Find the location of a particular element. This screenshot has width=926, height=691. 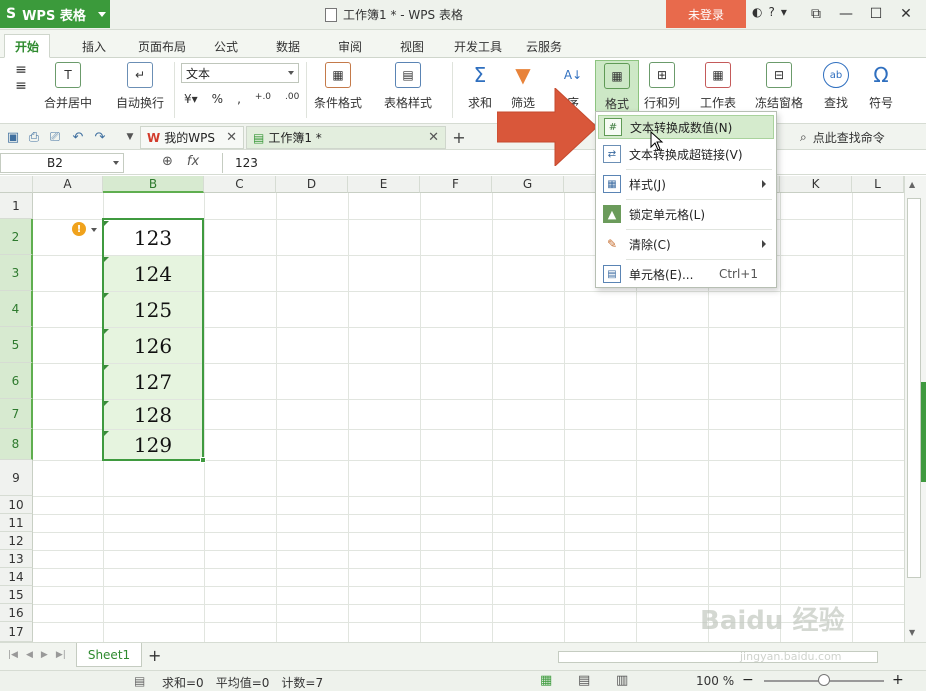

conditional-format-button: ▦ 条件格式 is located at coordinates (338, 86).